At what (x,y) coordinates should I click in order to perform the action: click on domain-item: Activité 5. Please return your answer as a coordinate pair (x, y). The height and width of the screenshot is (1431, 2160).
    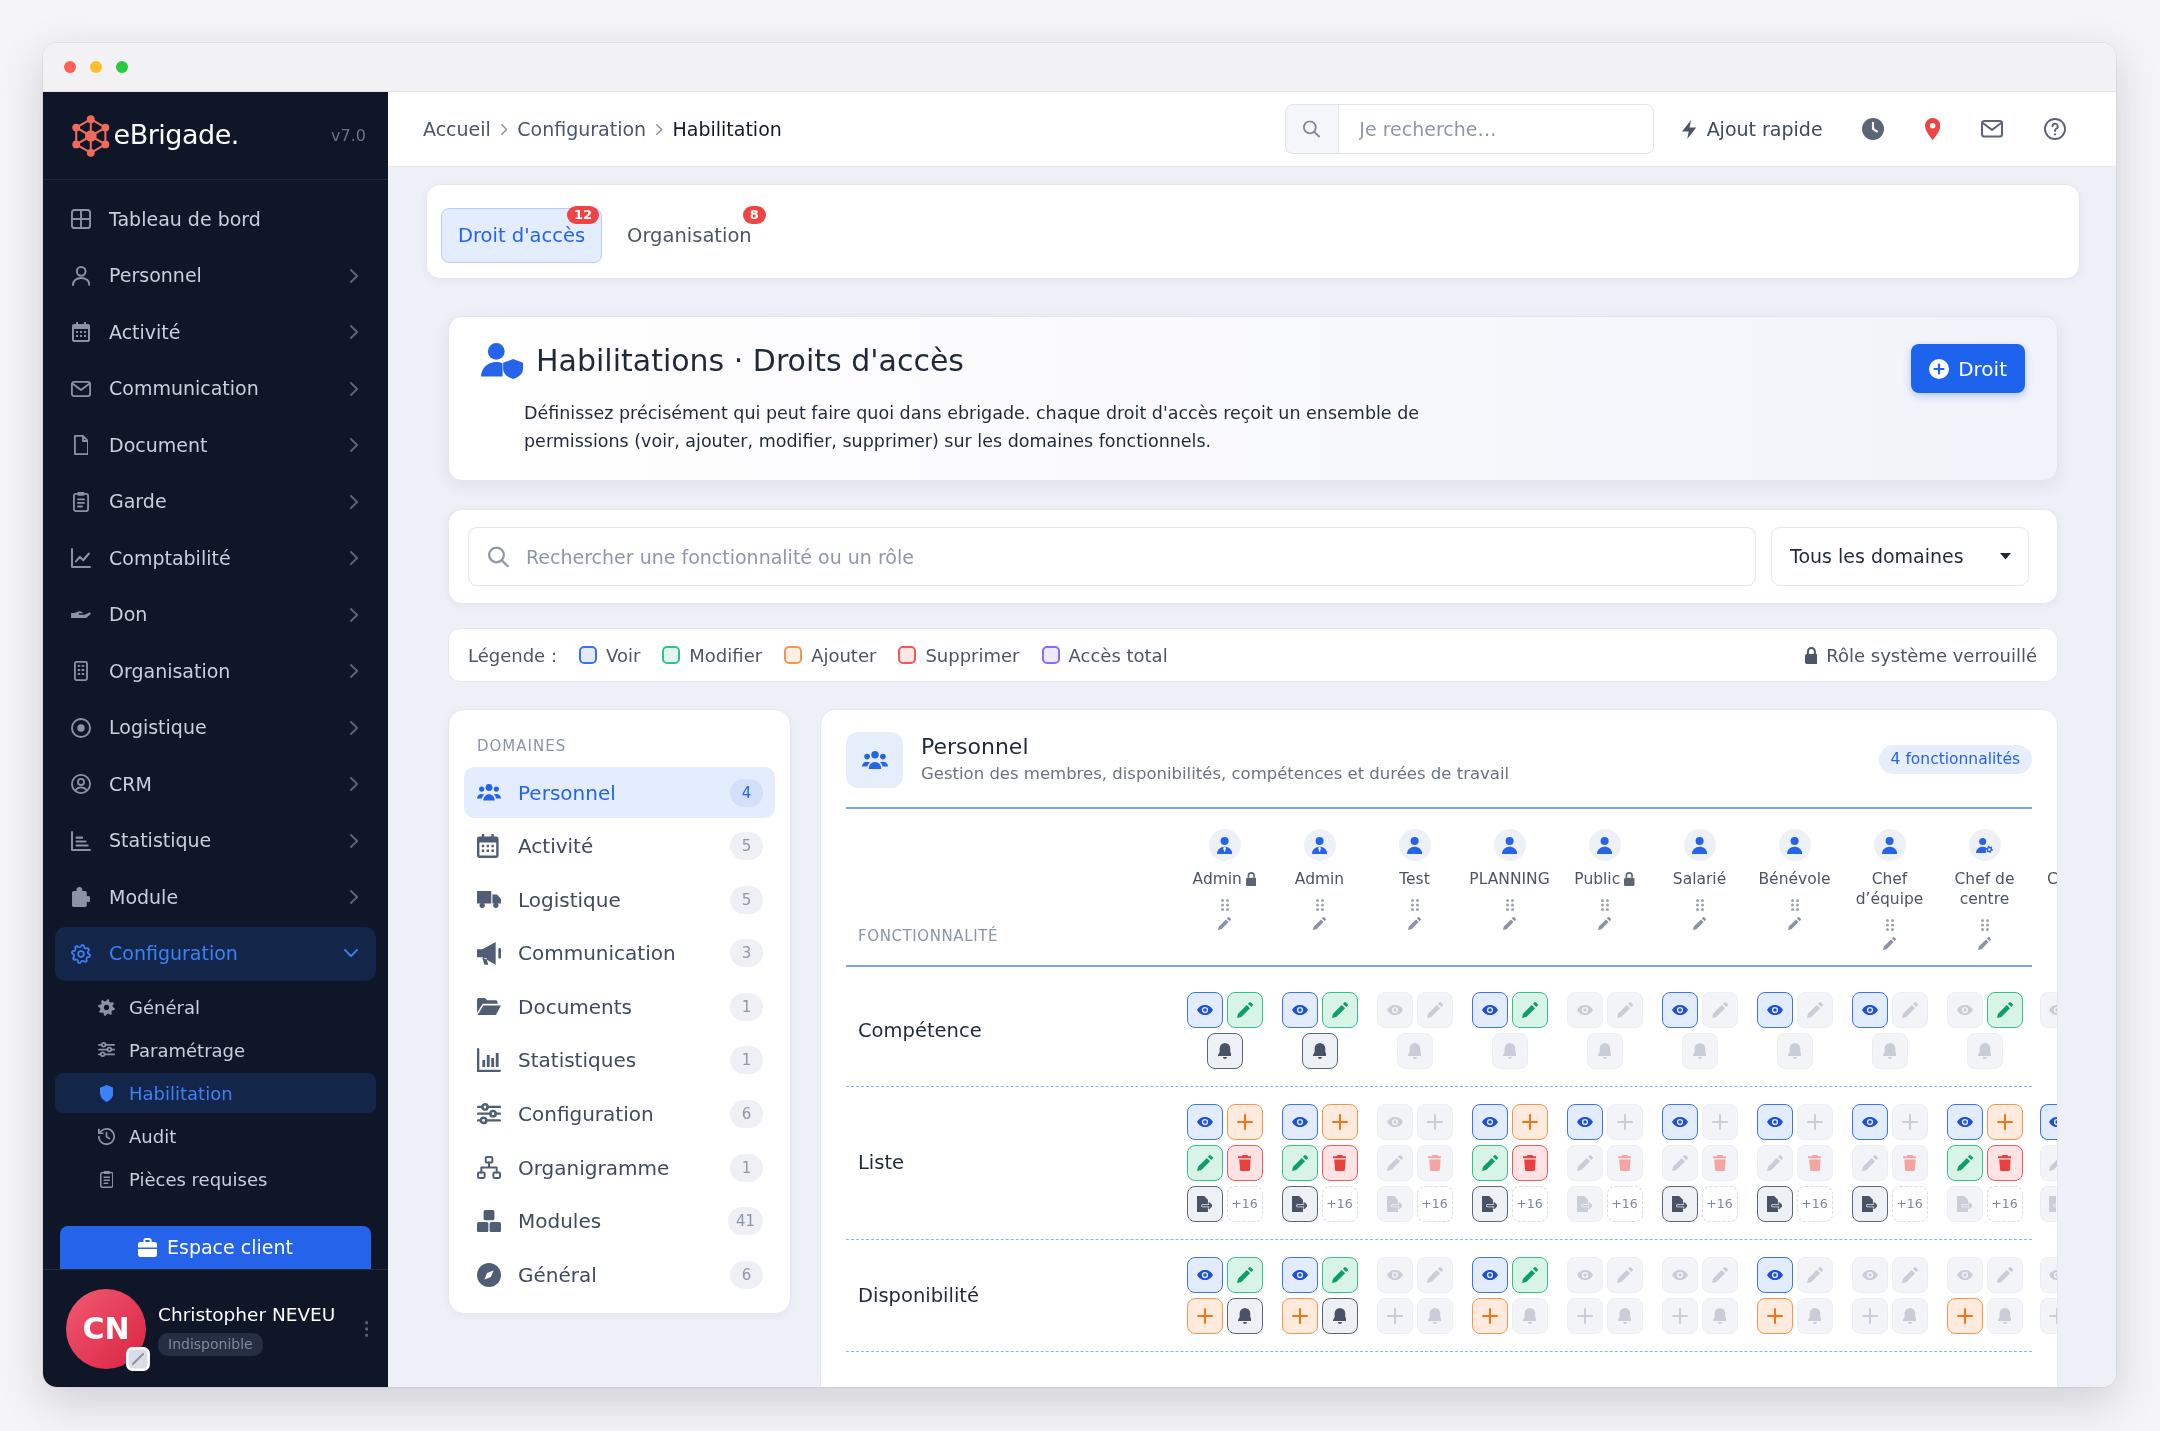
    Looking at the image, I should click on (619, 846).